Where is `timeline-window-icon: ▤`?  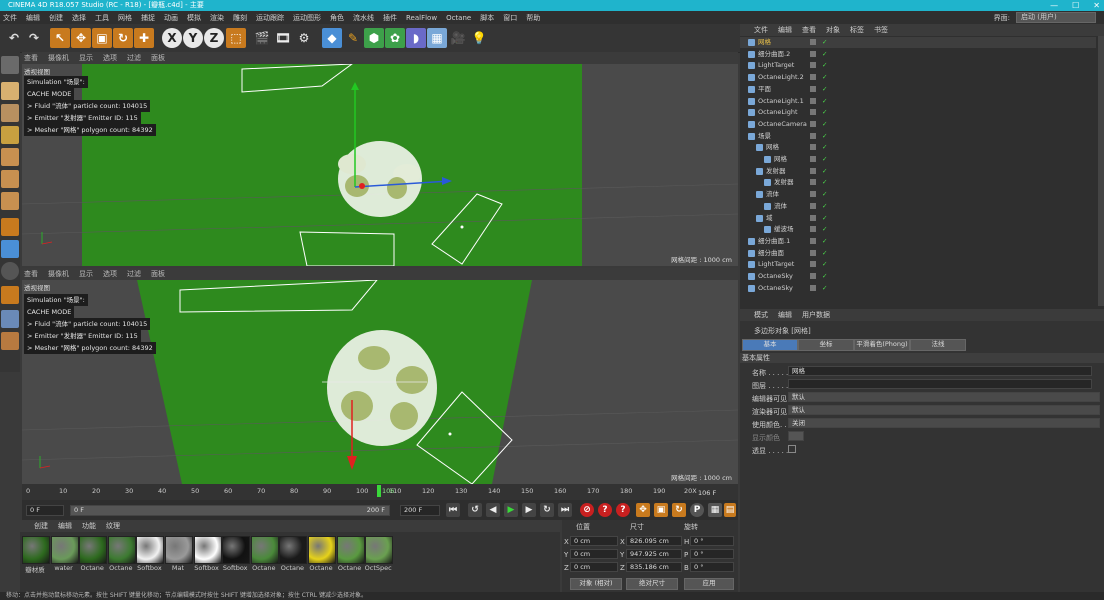
timeline-window-icon: ▤ is located at coordinates (730, 510).